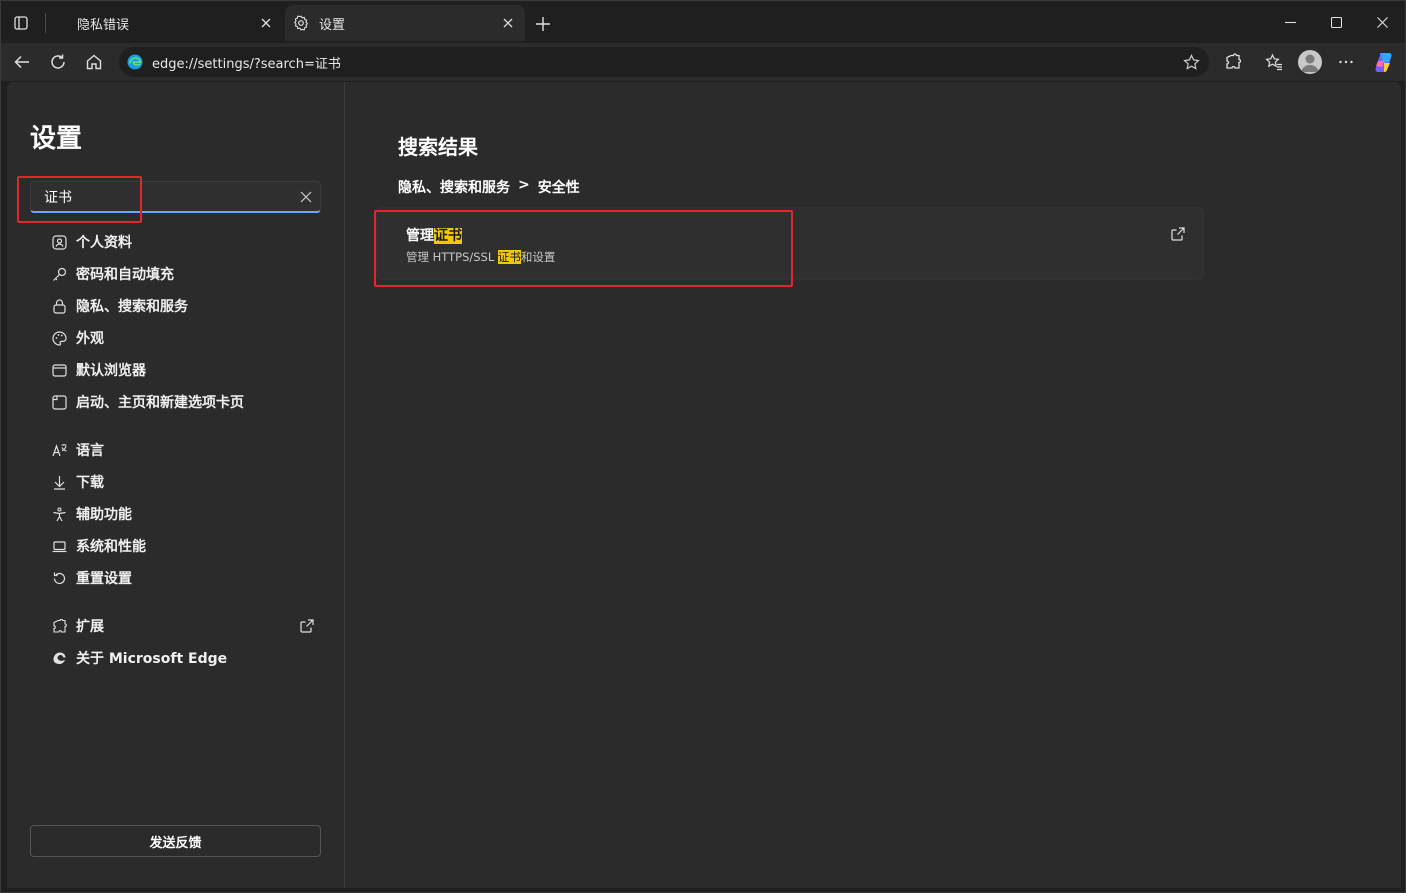 This screenshot has height=893, width=1406. I want to click on toolbar: edge://settings/?search=证书, so click(703, 62).